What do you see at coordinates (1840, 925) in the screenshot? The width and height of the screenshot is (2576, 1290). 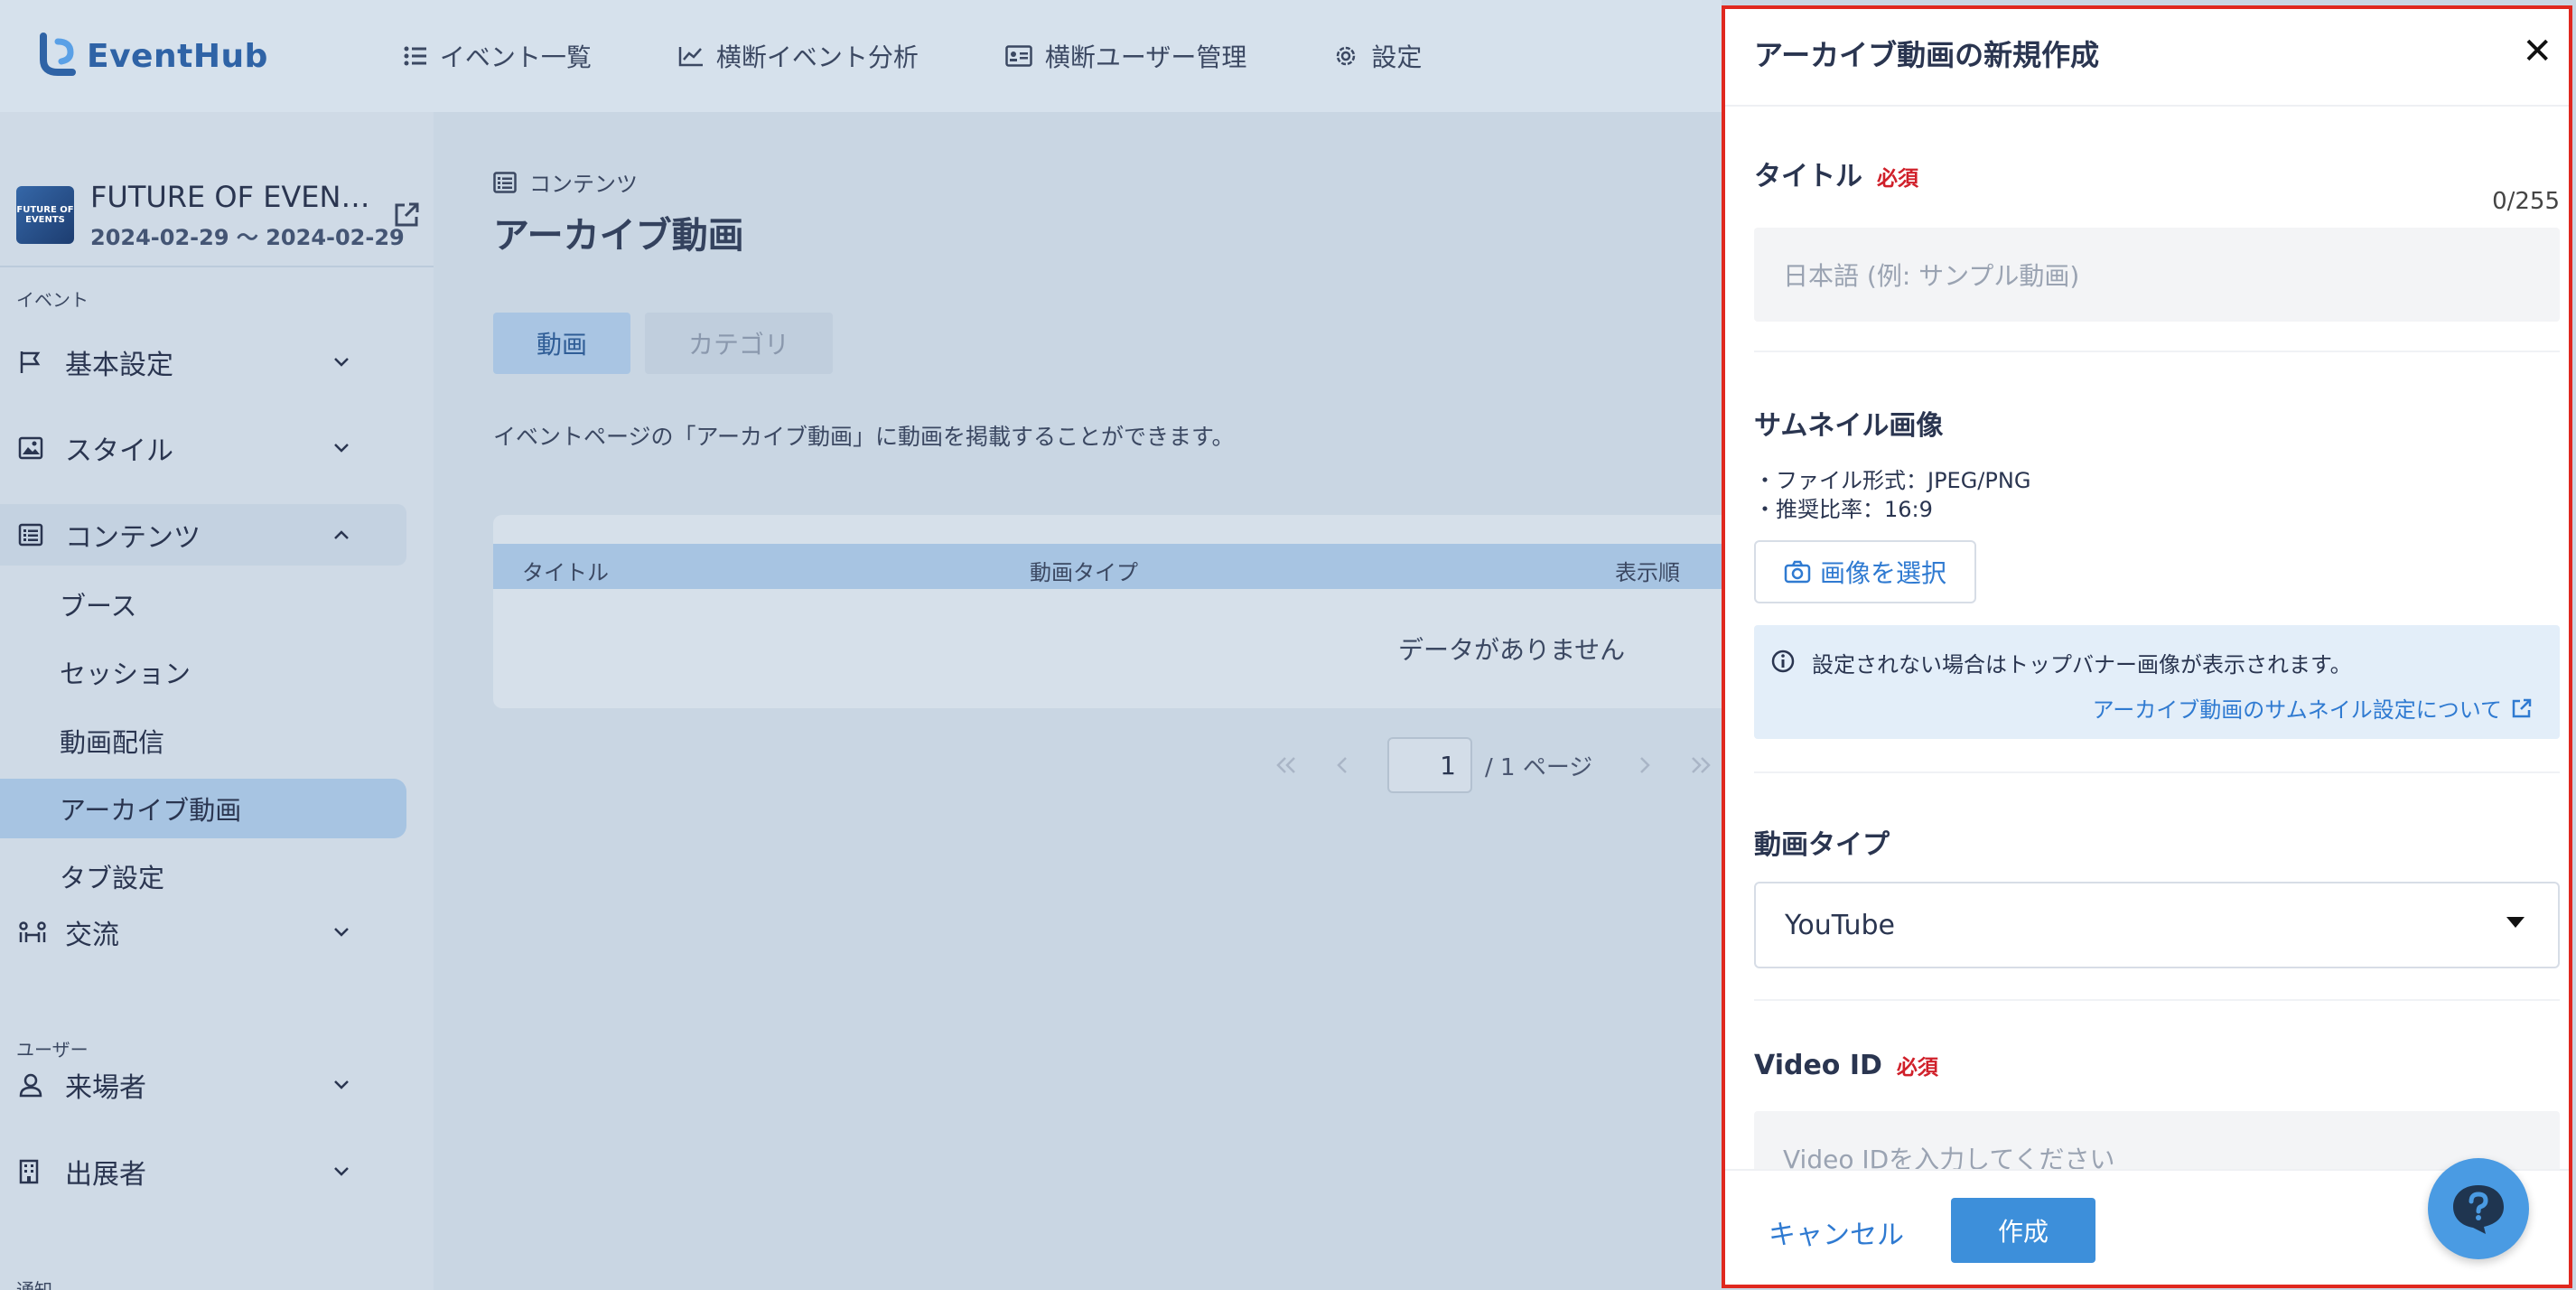 I see `video-type-selected-value: YouTube` at bounding box center [1840, 925].